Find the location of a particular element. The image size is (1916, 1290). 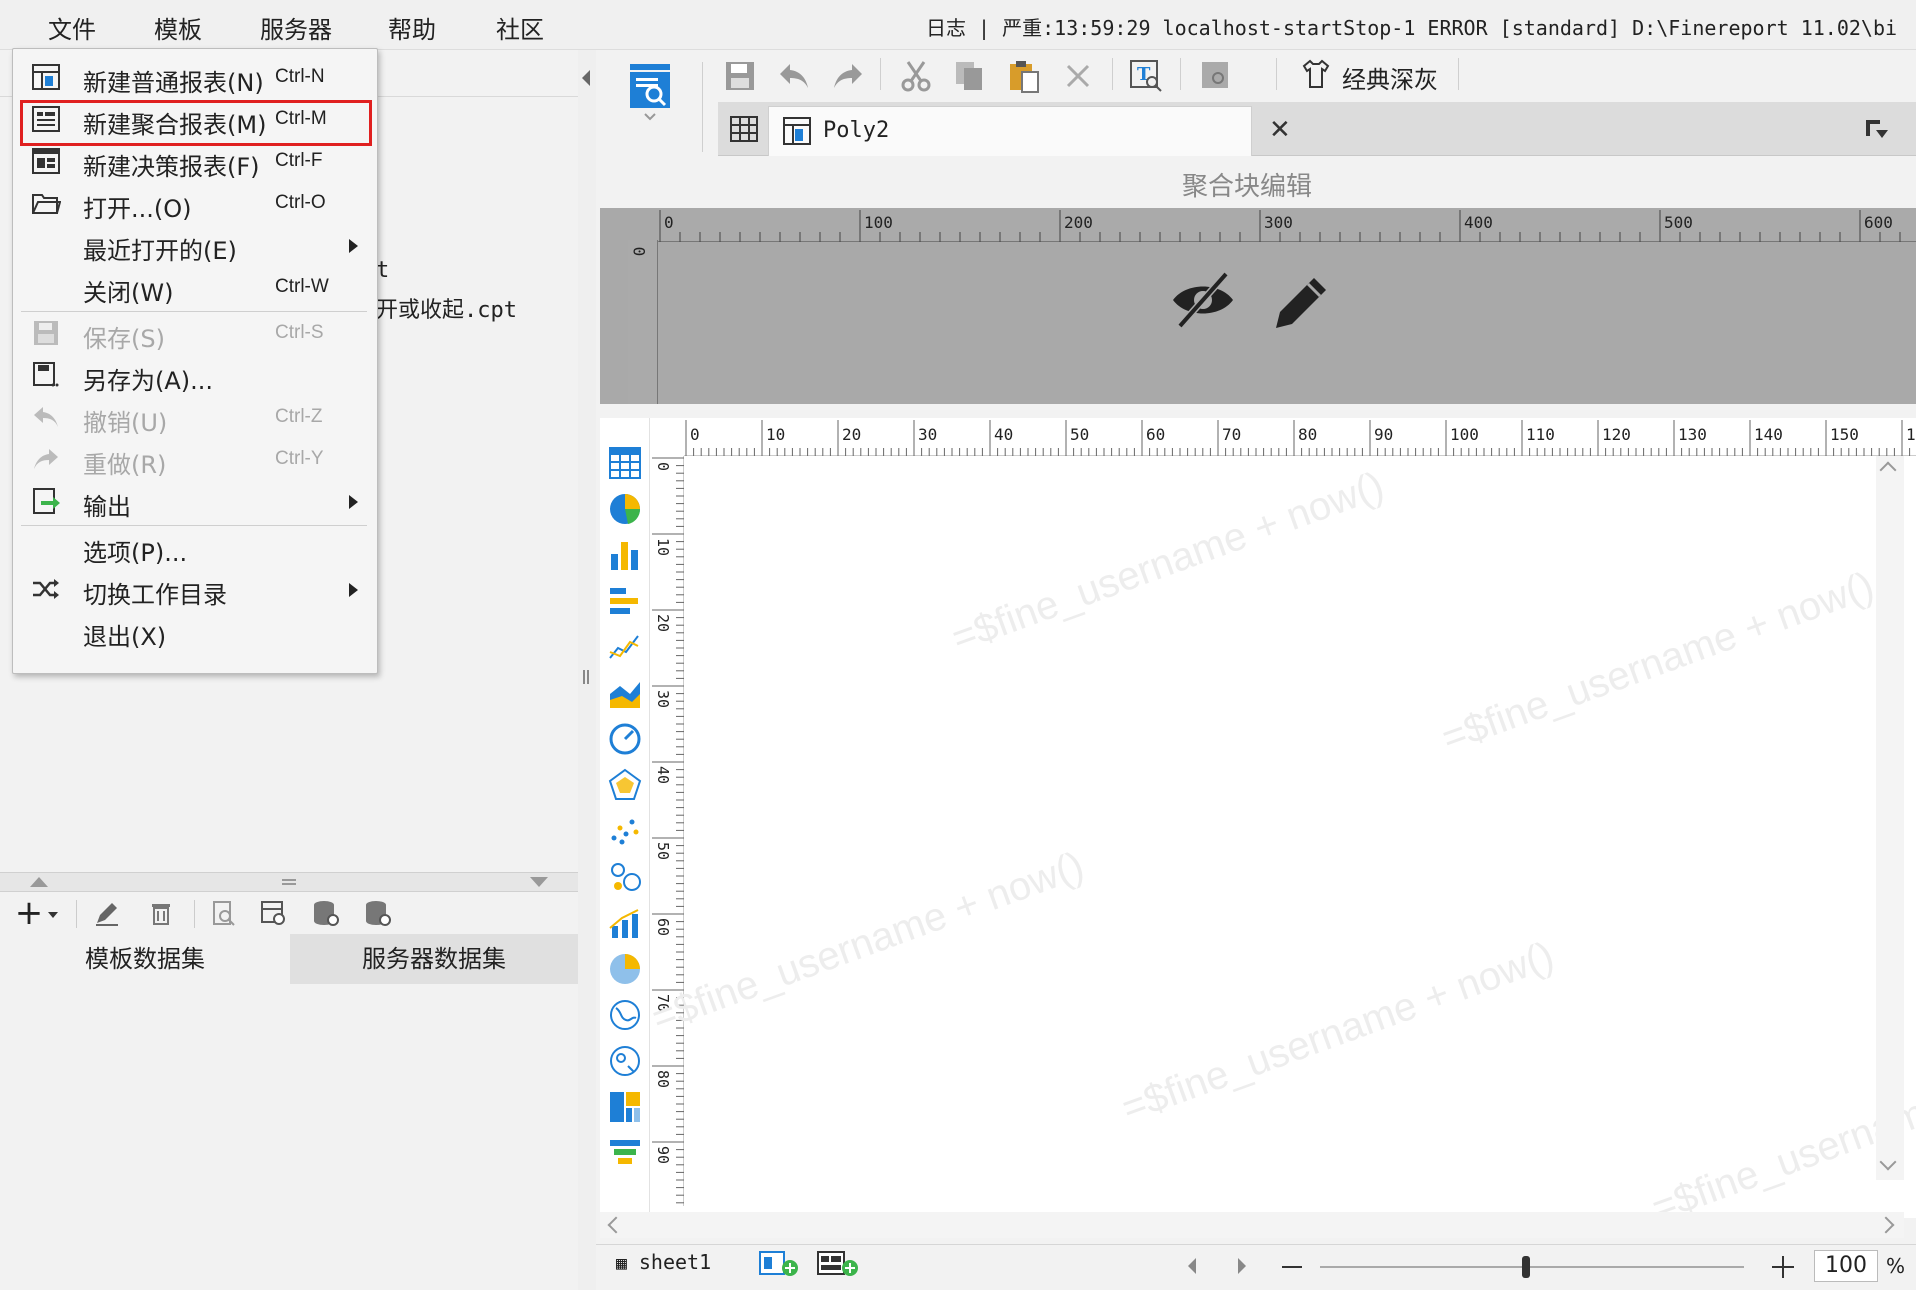

horizontal-scrollbar is located at coordinates (1252, 1225).